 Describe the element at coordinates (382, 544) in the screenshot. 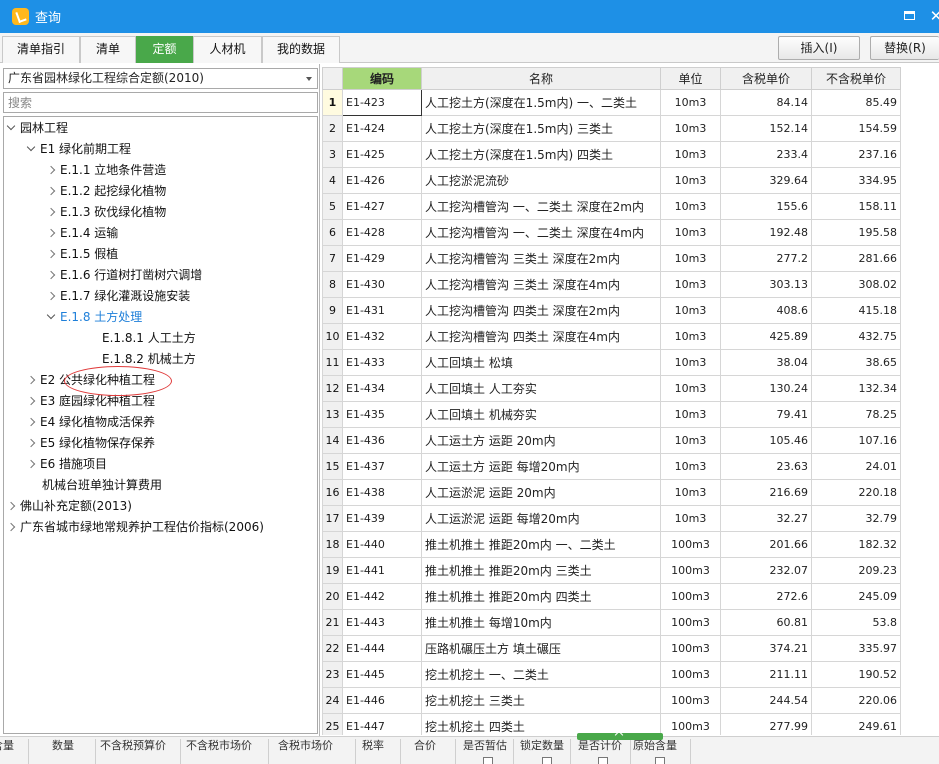

I see `quota-code: E1-440` at that location.